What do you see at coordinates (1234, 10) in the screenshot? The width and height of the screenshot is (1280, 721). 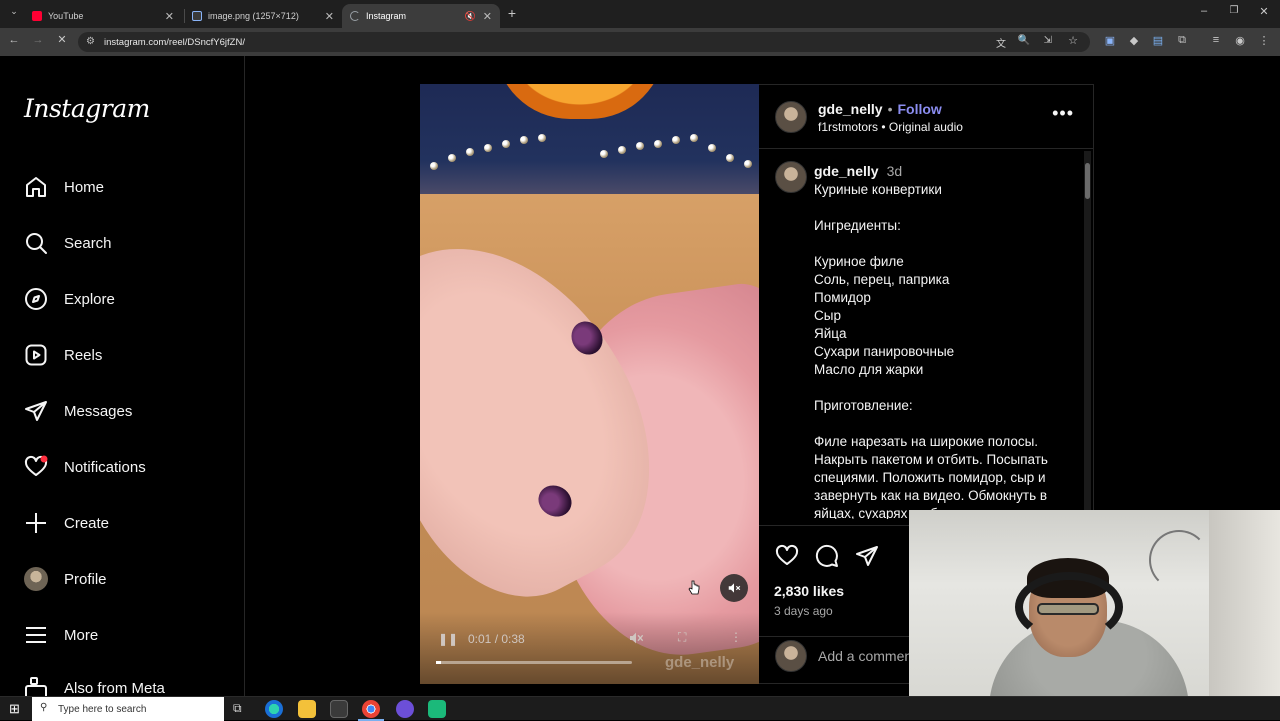 I see `restore-button: ❐` at bounding box center [1234, 10].